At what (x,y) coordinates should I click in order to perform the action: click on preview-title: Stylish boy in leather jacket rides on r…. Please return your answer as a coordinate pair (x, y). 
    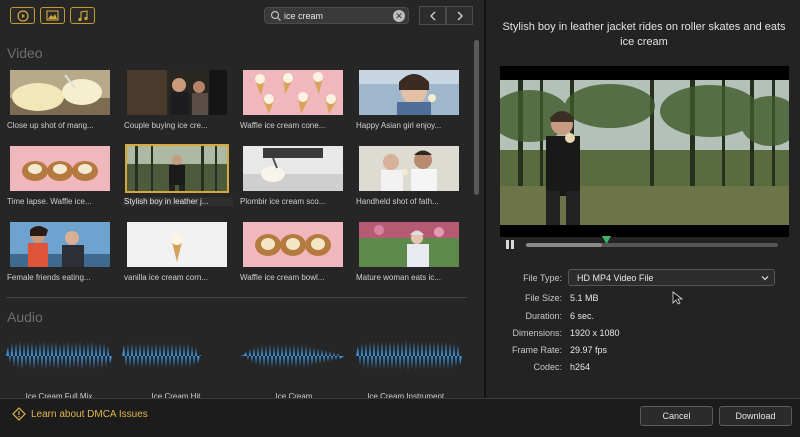
    Looking at the image, I should click on (644, 34).